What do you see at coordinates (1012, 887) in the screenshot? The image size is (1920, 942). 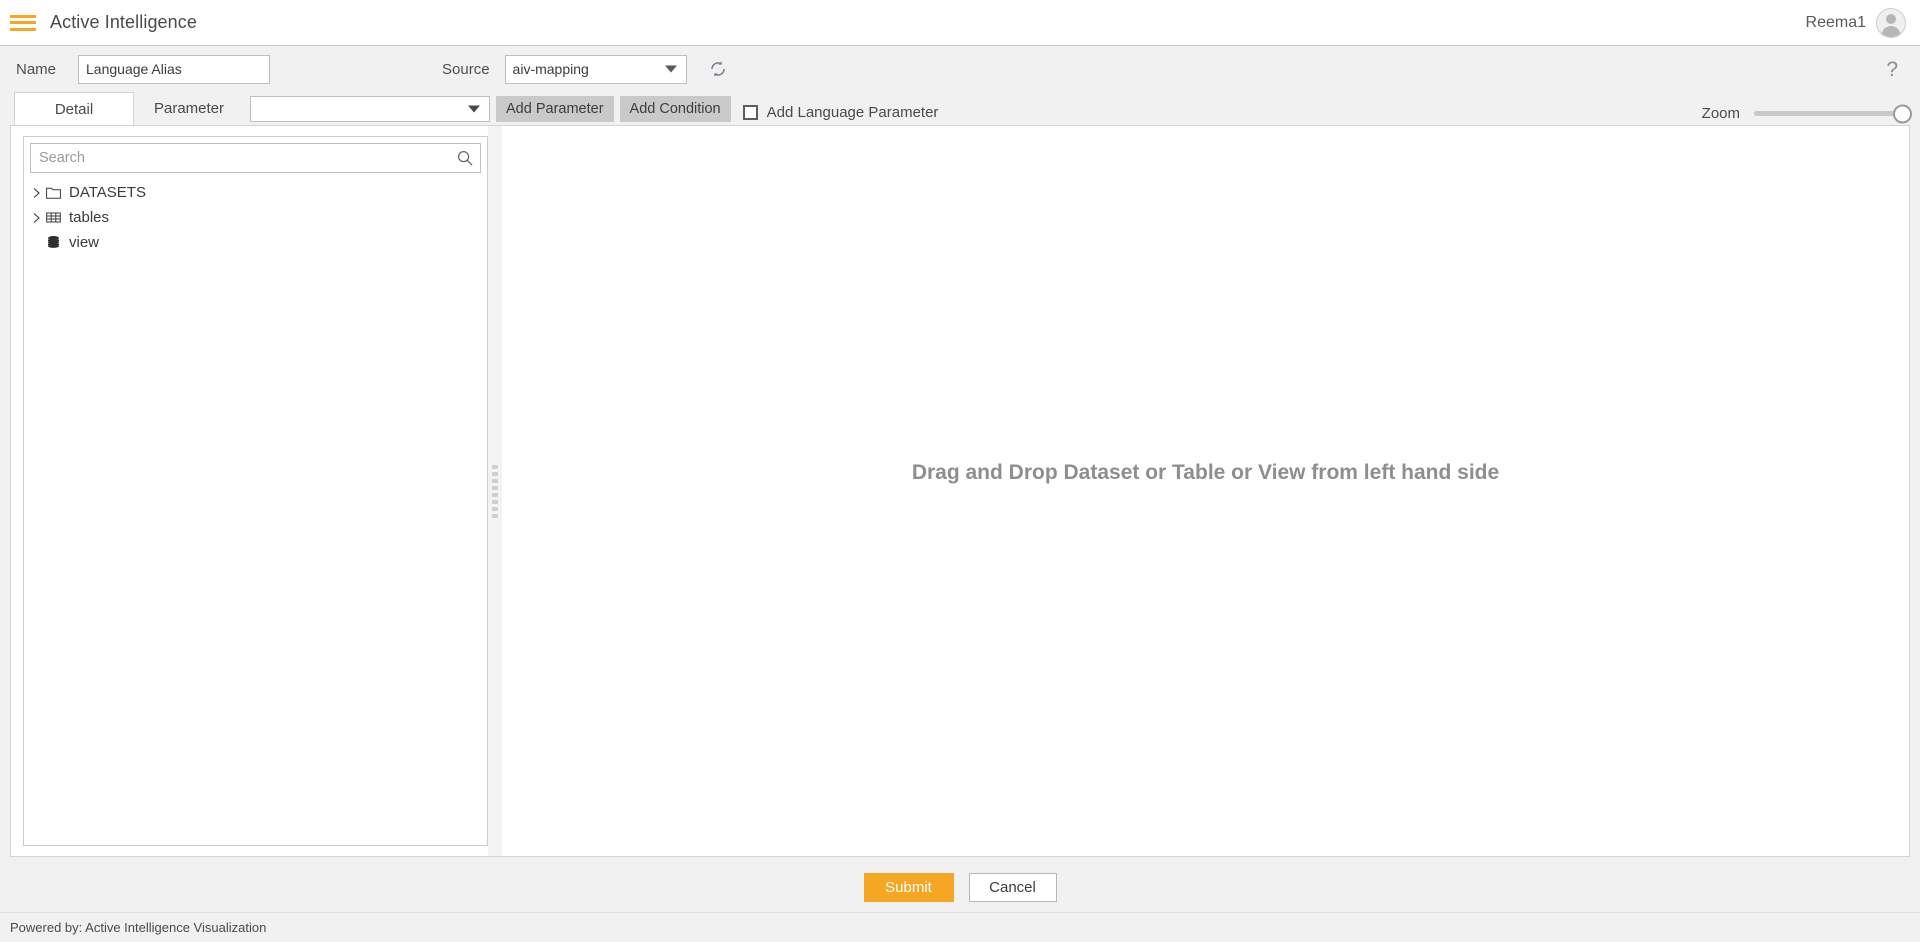 I see `cancel-button: Cancel` at bounding box center [1012, 887].